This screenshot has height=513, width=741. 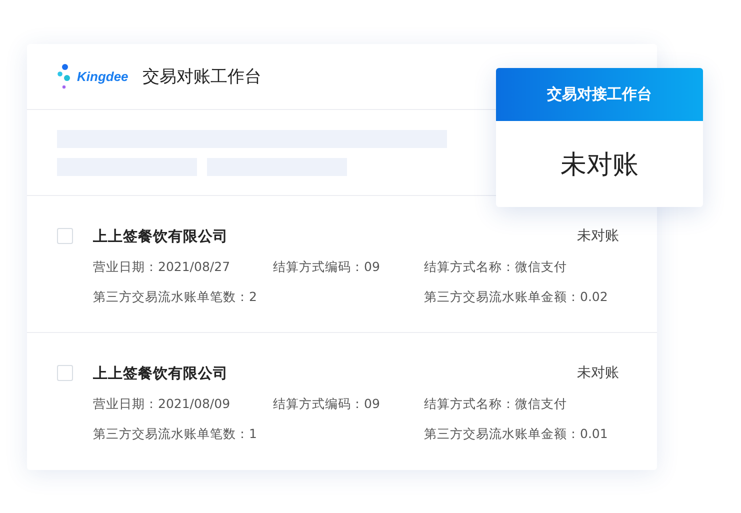 What do you see at coordinates (599, 94) in the screenshot?
I see `popup-header: 交易对接工作台` at bounding box center [599, 94].